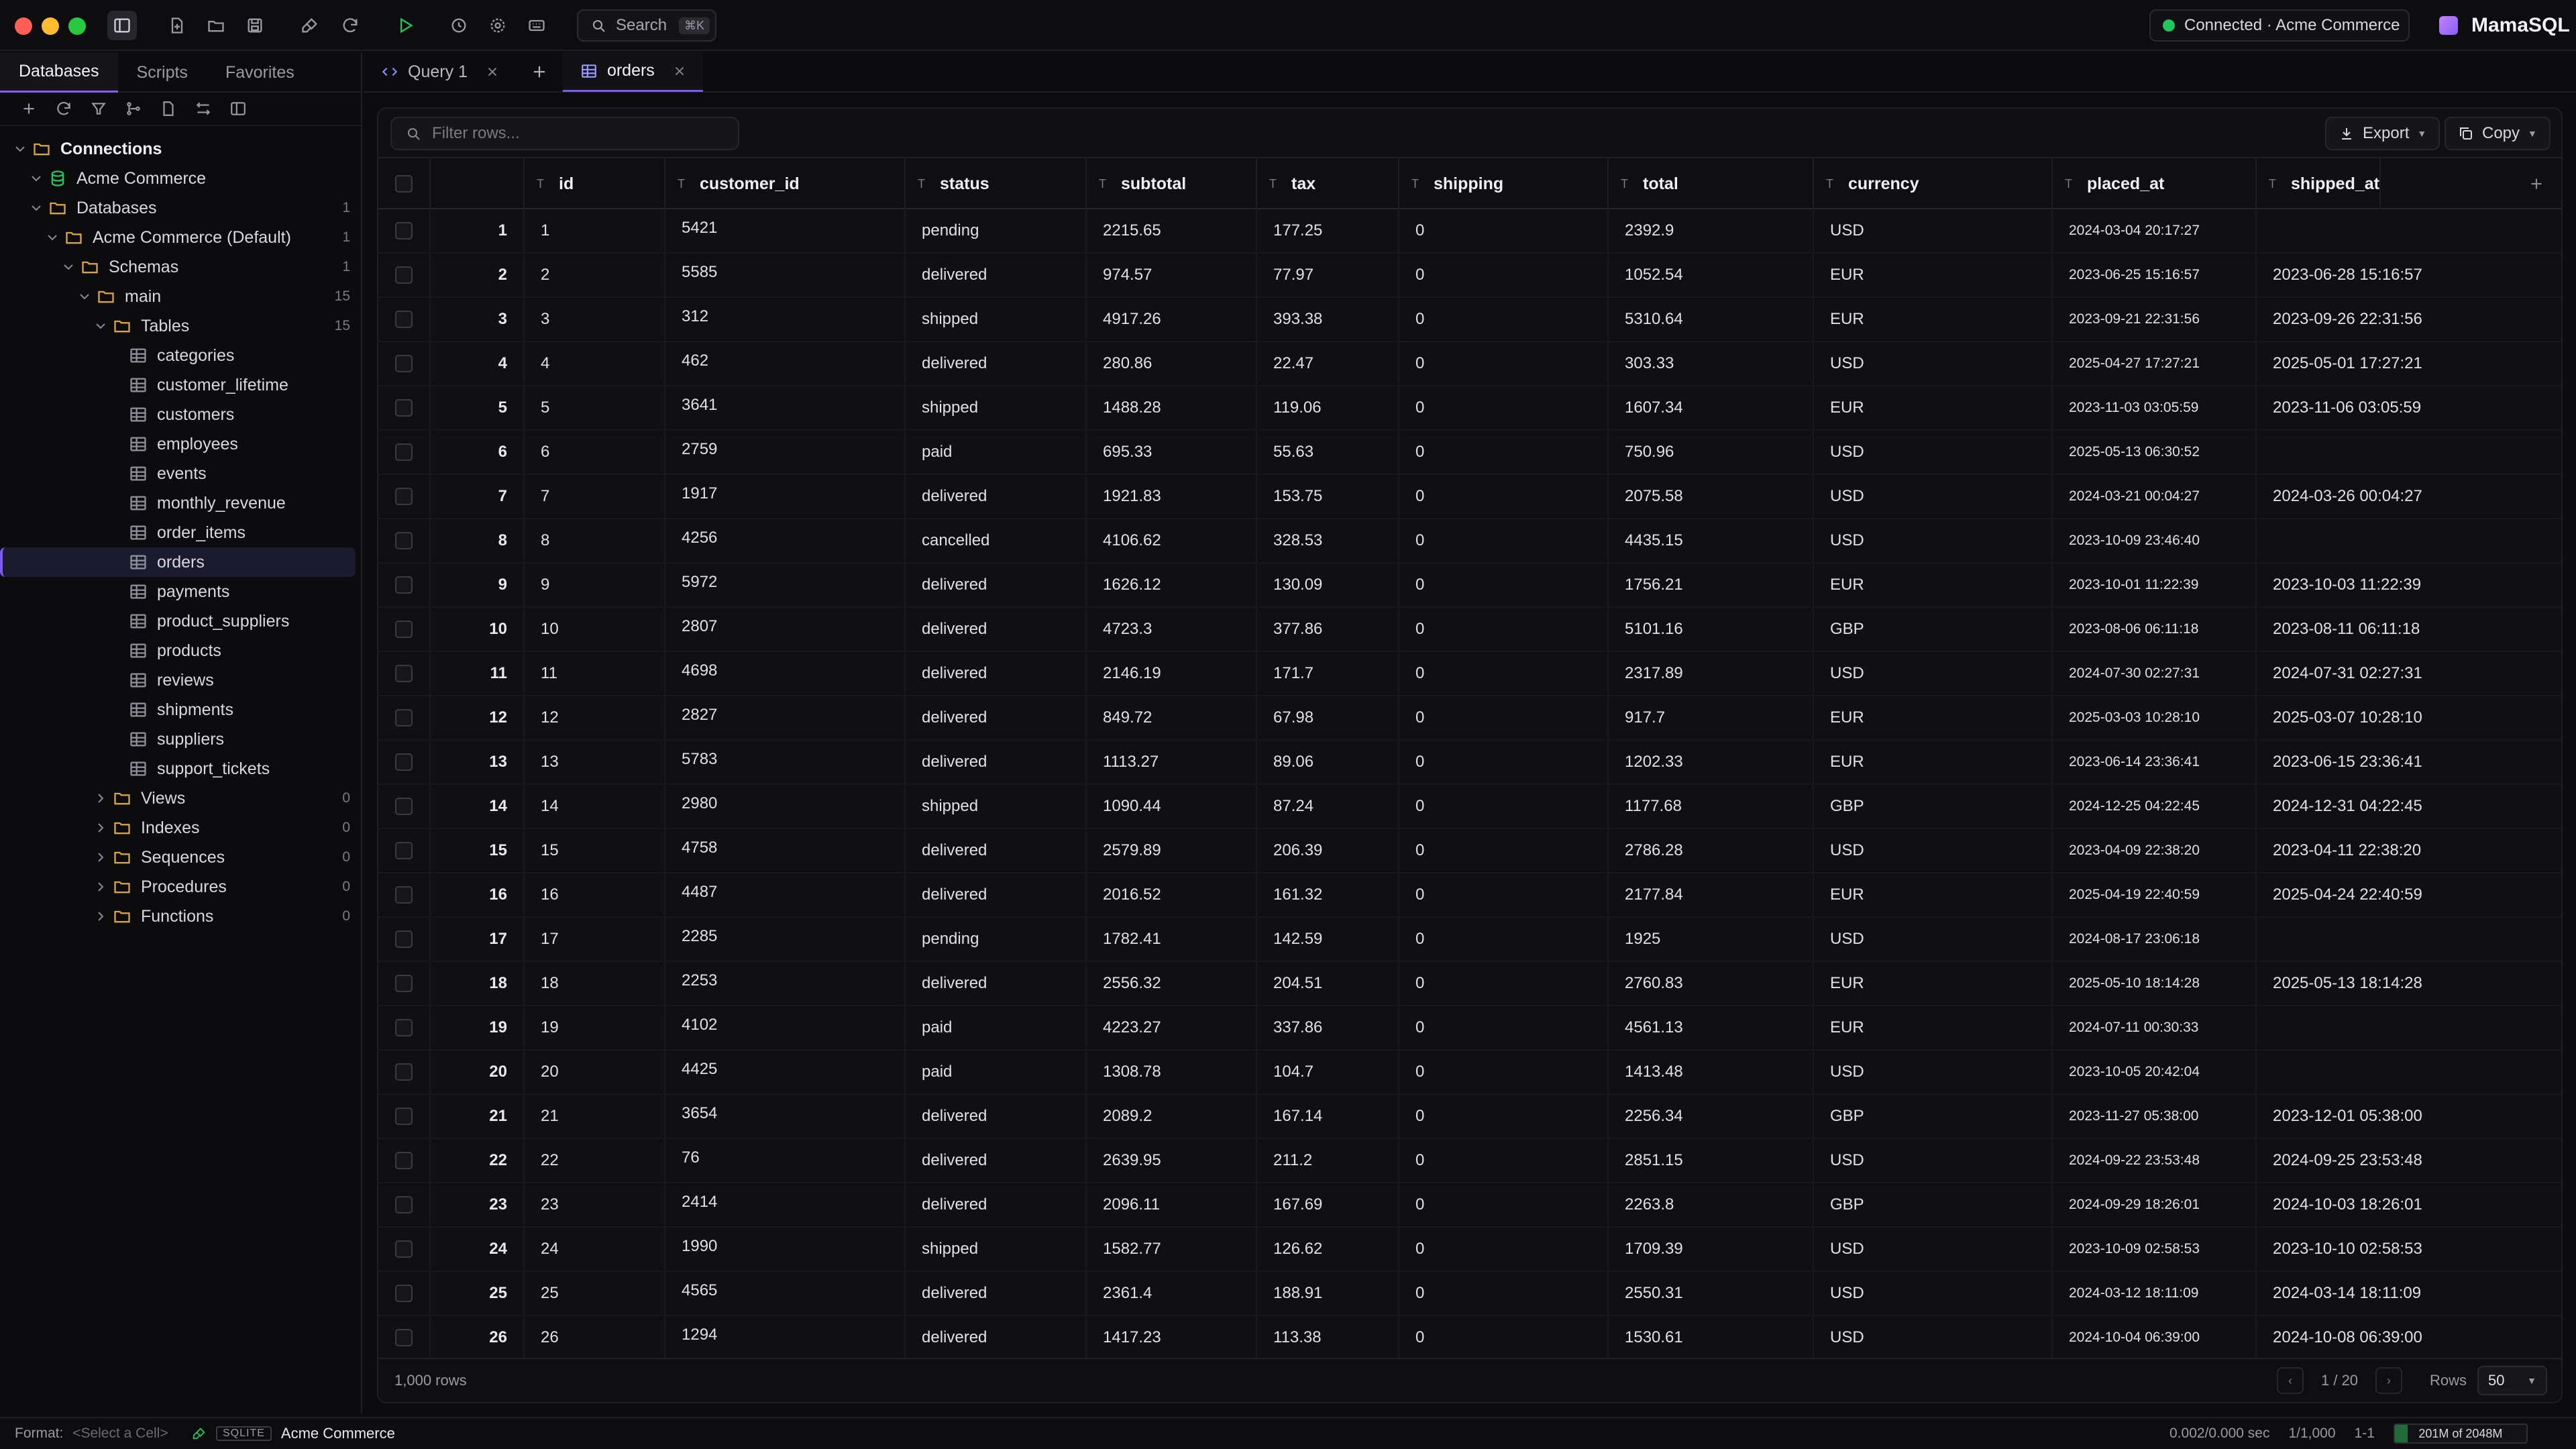 This screenshot has width=2576, height=1449. Describe the element at coordinates (785, 183) in the screenshot. I see `column-header-customer-id: Tcustomer_id` at that location.